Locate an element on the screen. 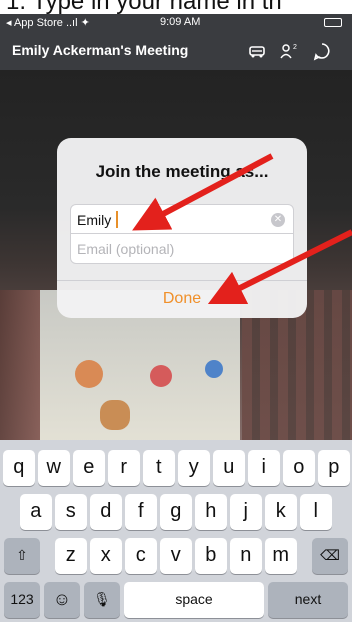 The width and height of the screenshot is (352, 622). delete-key: ⌫ is located at coordinates (330, 556).